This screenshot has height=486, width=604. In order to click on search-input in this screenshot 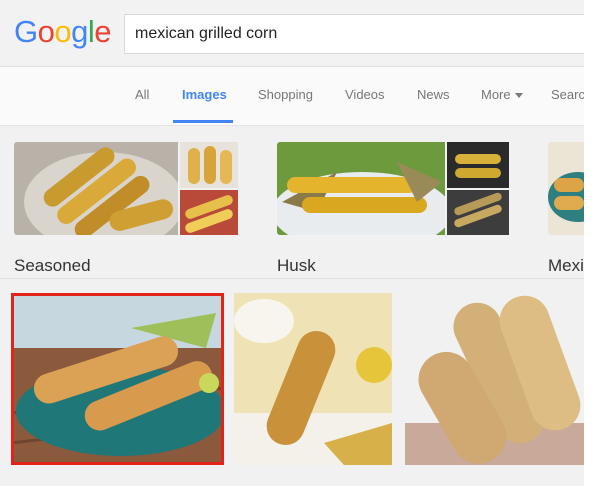, I will do `click(360, 34)`.